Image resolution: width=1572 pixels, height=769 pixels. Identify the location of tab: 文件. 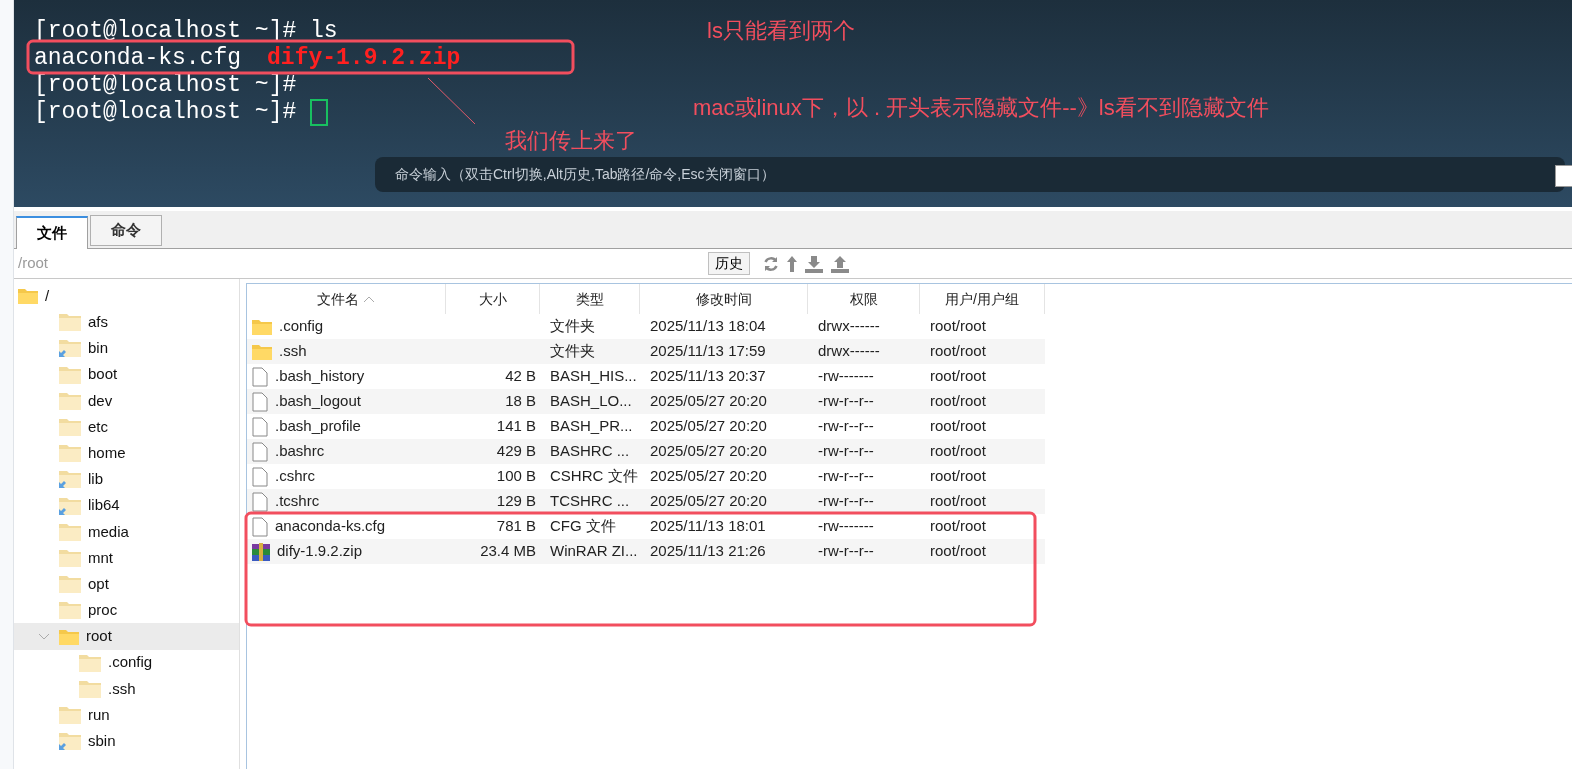
(52, 232).